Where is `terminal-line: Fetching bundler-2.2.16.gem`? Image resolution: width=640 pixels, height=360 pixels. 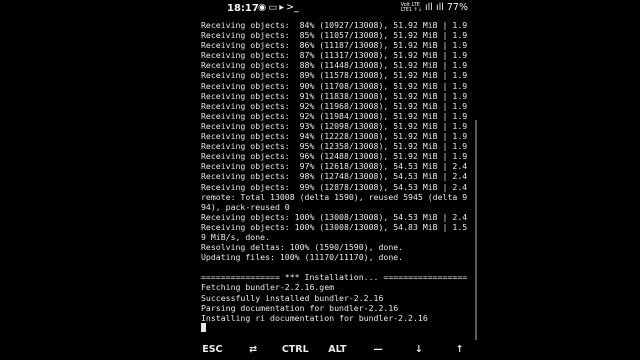
terminal-line: Fetching bundler-2.2.16.gem is located at coordinates (268, 287).